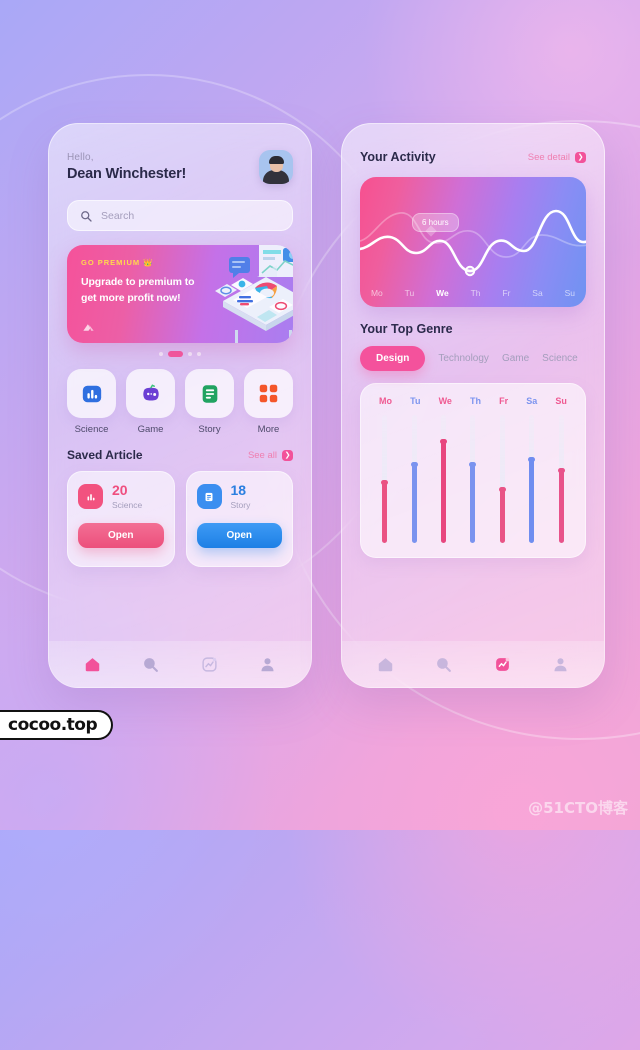 This screenshot has width=640, height=1050. What do you see at coordinates (262, 455) in the screenshot?
I see `see-all-label: See all` at bounding box center [262, 455].